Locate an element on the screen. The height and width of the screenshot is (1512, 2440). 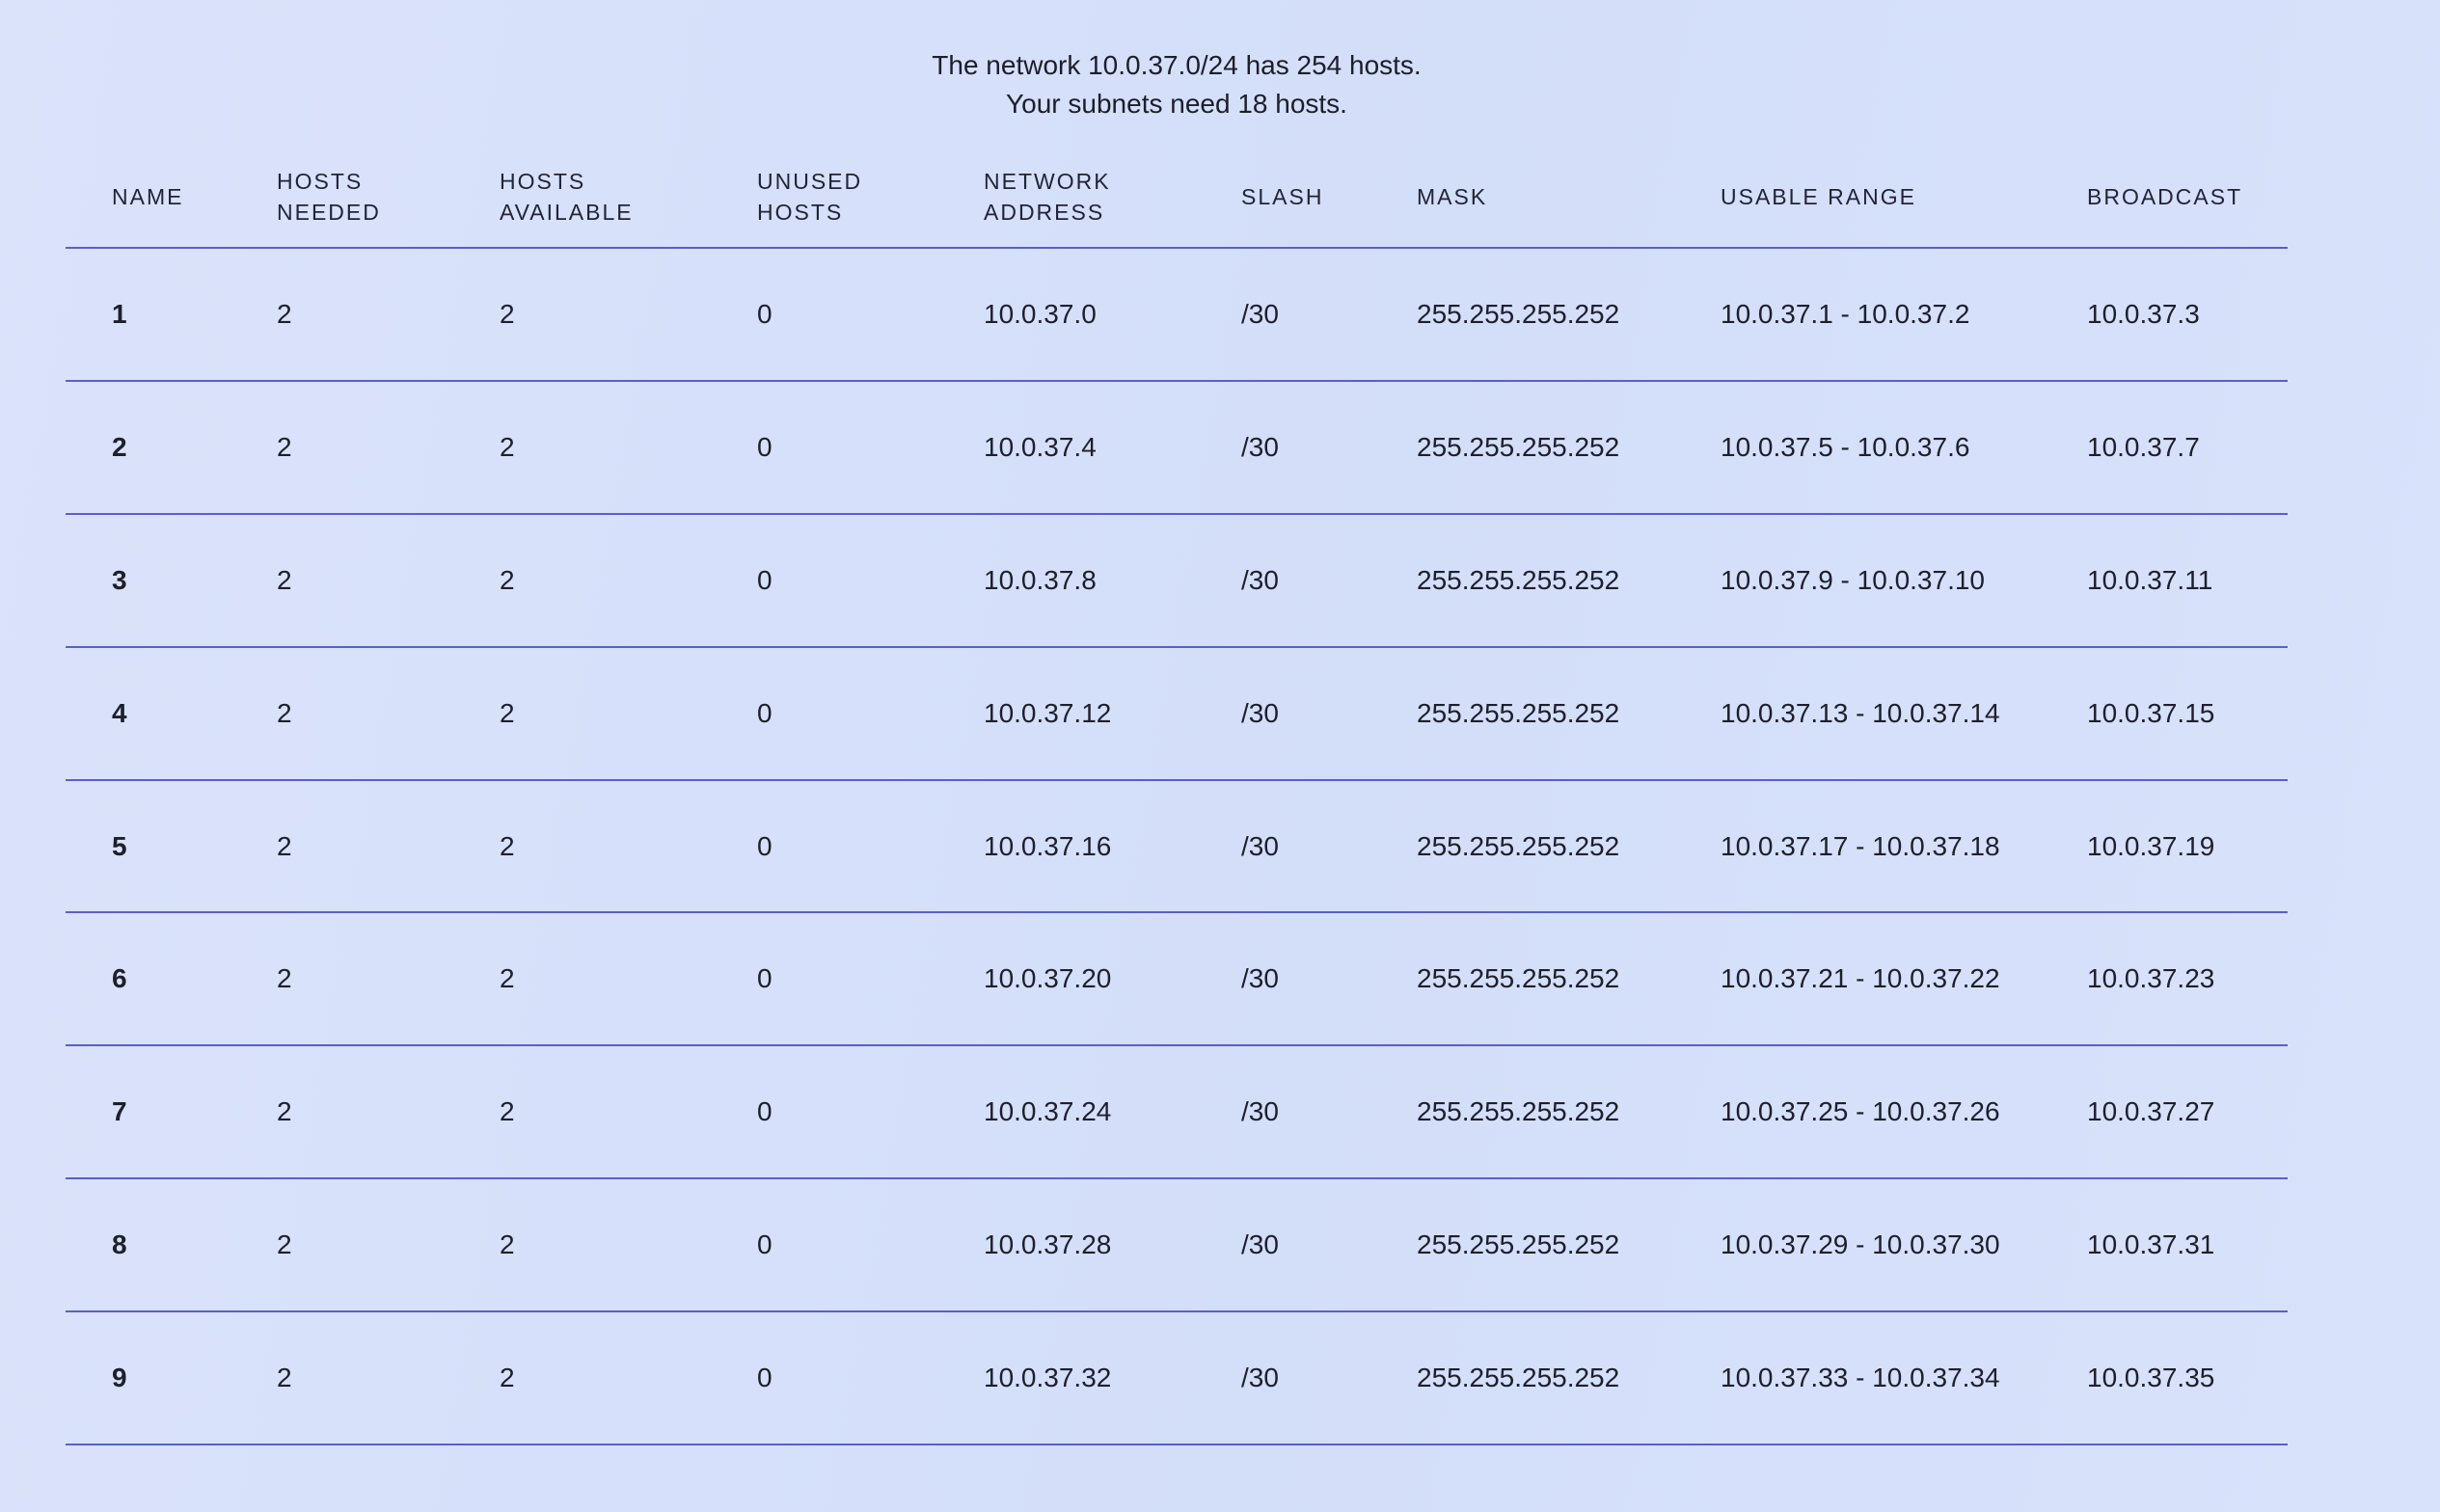
cell-usable-range: 10.0.37.25 - 10.0.37.26 is located at coordinates (1860, 1111).